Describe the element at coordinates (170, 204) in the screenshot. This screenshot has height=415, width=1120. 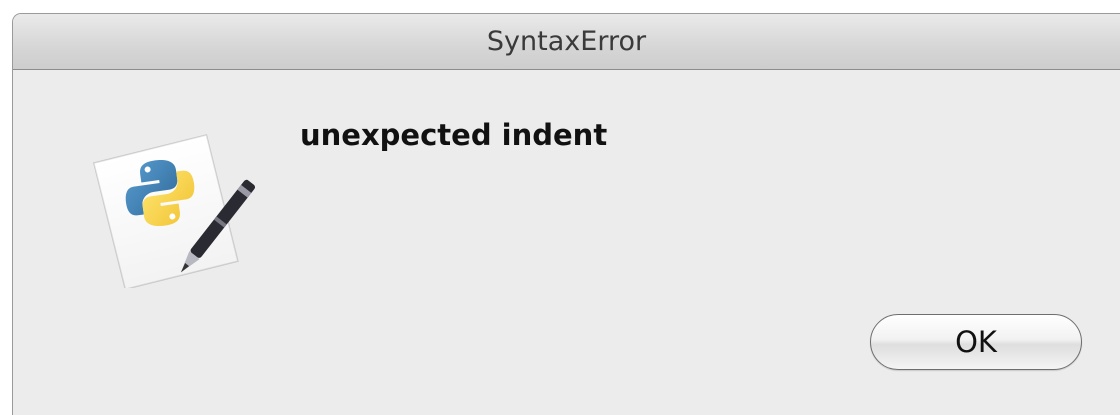
I see `python-launcher-icon` at that location.